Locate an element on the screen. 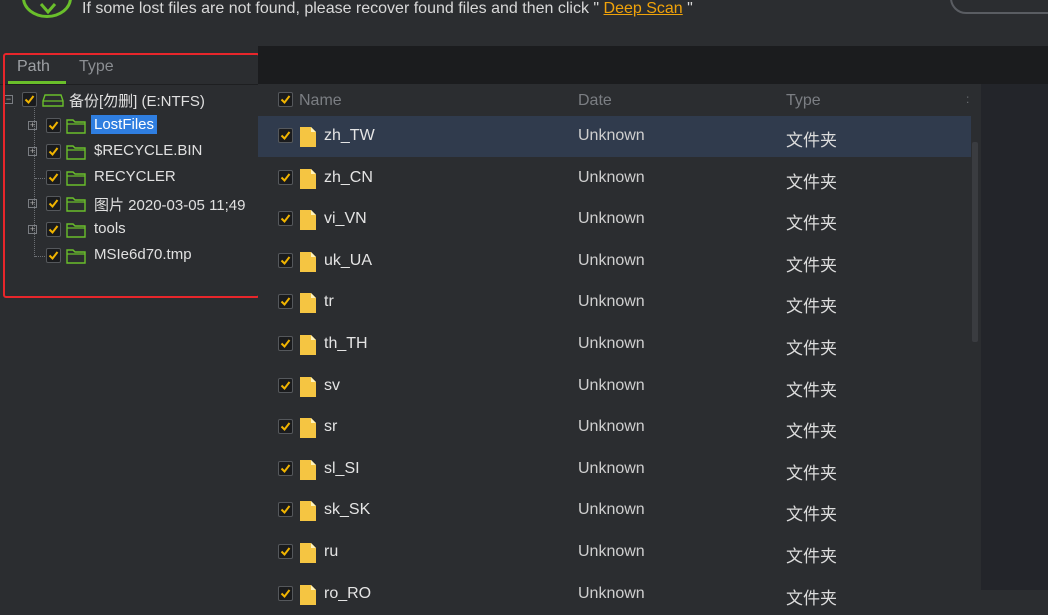 Image resolution: width=1048 pixels, height=615 pixels. table-row: ru Unknown 文件夹 is located at coordinates (614, 552).